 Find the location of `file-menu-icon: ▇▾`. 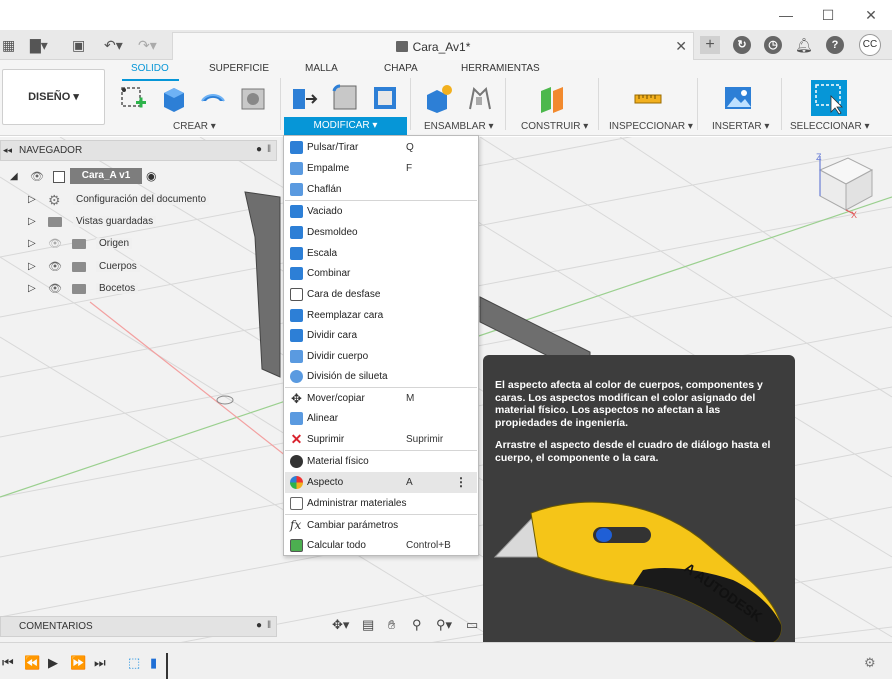

file-menu-icon: ▇▾ is located at coordinates (39, 45).